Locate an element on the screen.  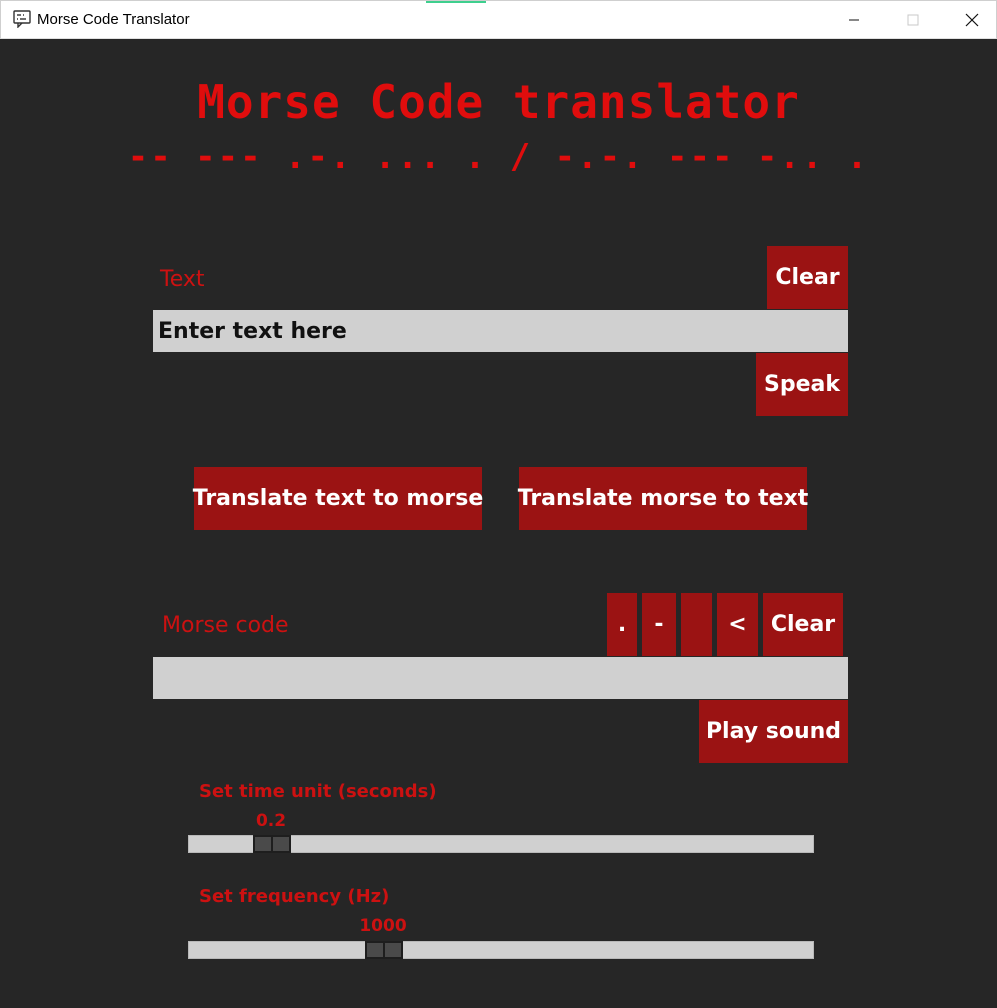
translate-to-text-button: Translate morse to text is located at coordinates (663, 498).